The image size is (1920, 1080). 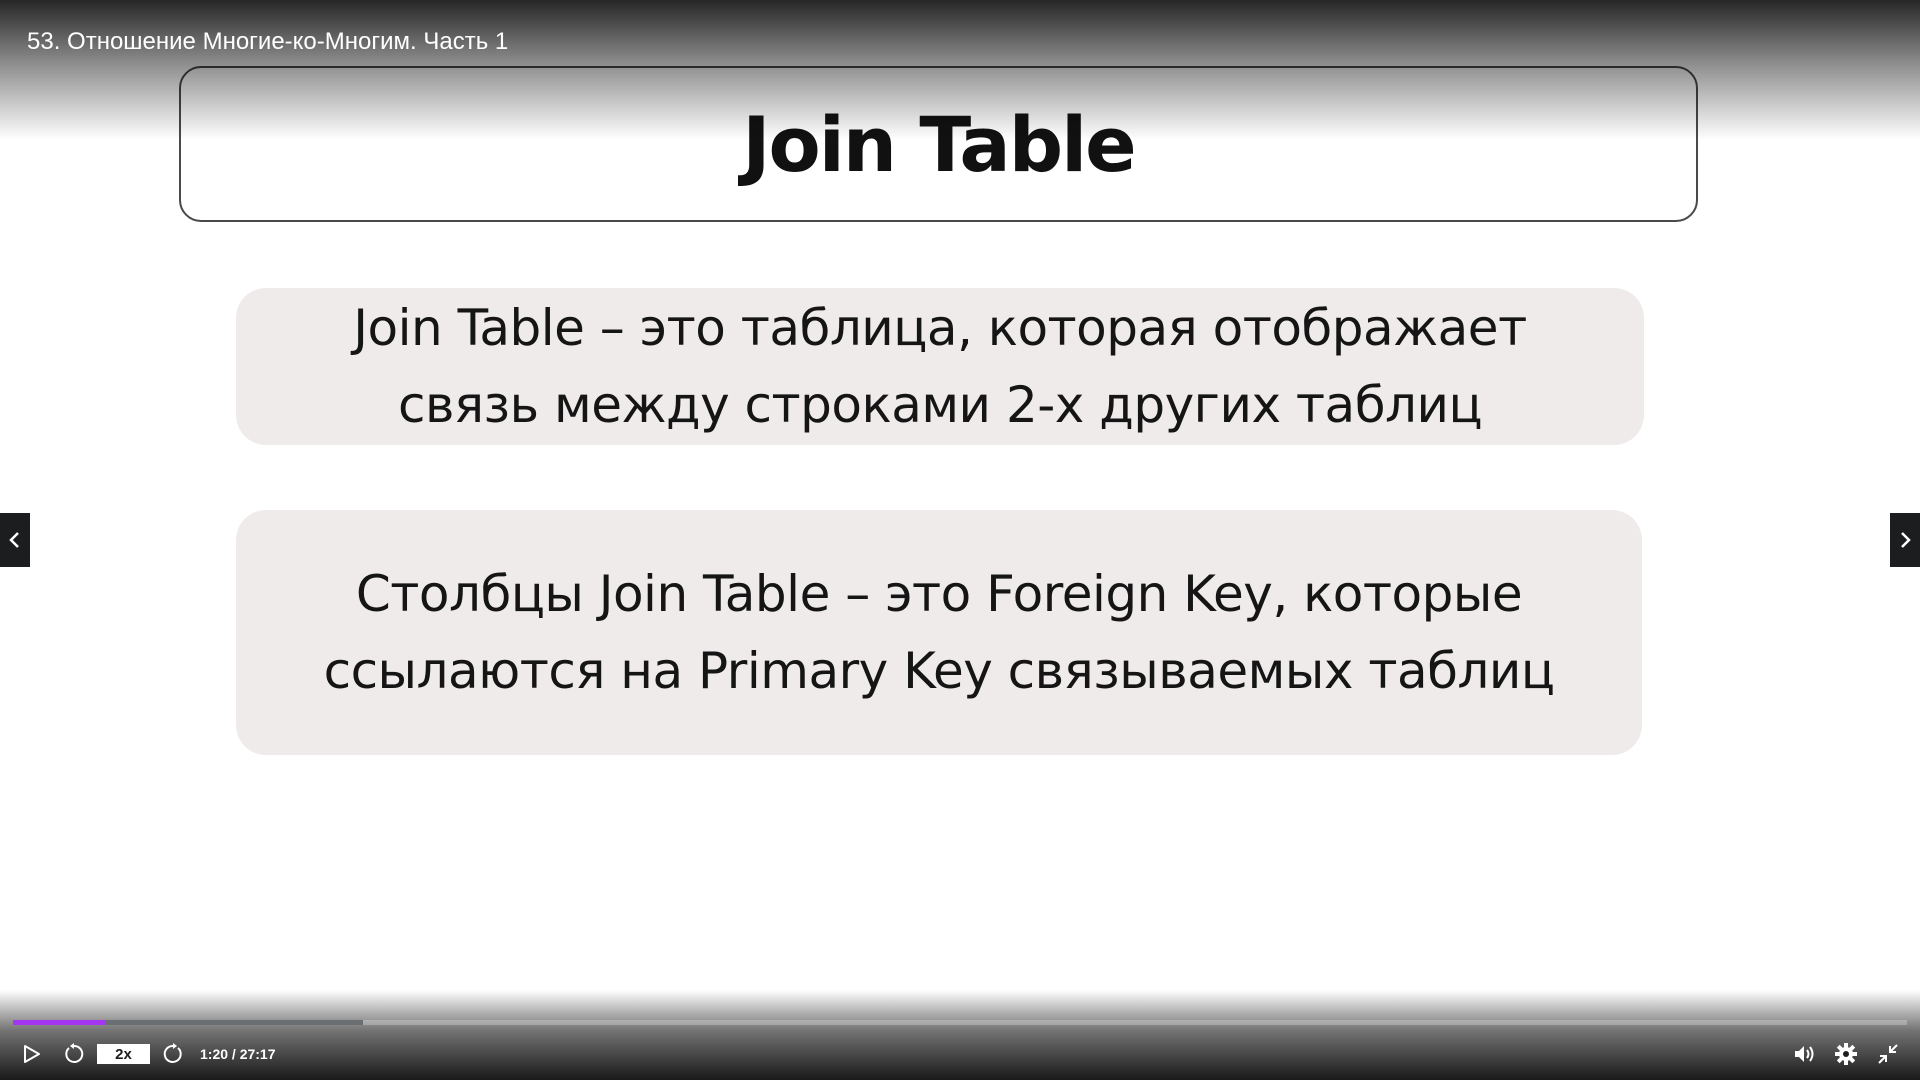 I want to click on slide-title-box: Join Table, so click(x=938, y=144).